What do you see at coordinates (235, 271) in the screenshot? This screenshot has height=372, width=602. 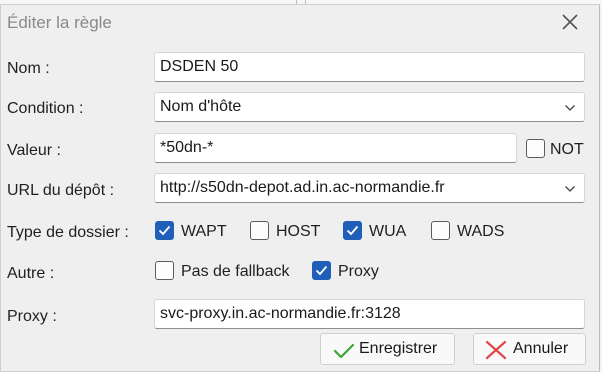 I see `no-fallback-label: Pas de fallback` at bounding box center [235, 271].